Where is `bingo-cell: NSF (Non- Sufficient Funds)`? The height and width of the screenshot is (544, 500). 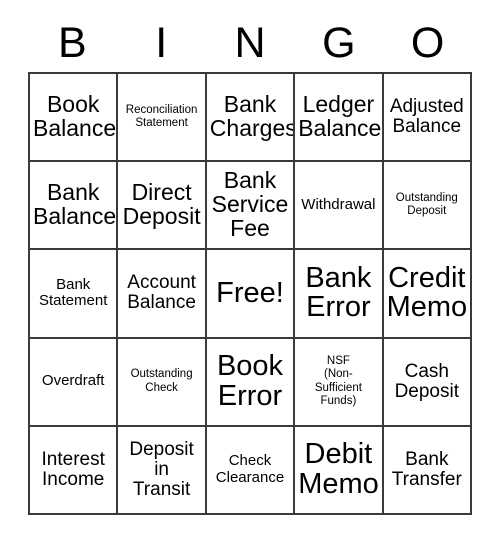 bingo-cell: NSF (Non- Sufficient Funds) is located at coordinates (339, 382).